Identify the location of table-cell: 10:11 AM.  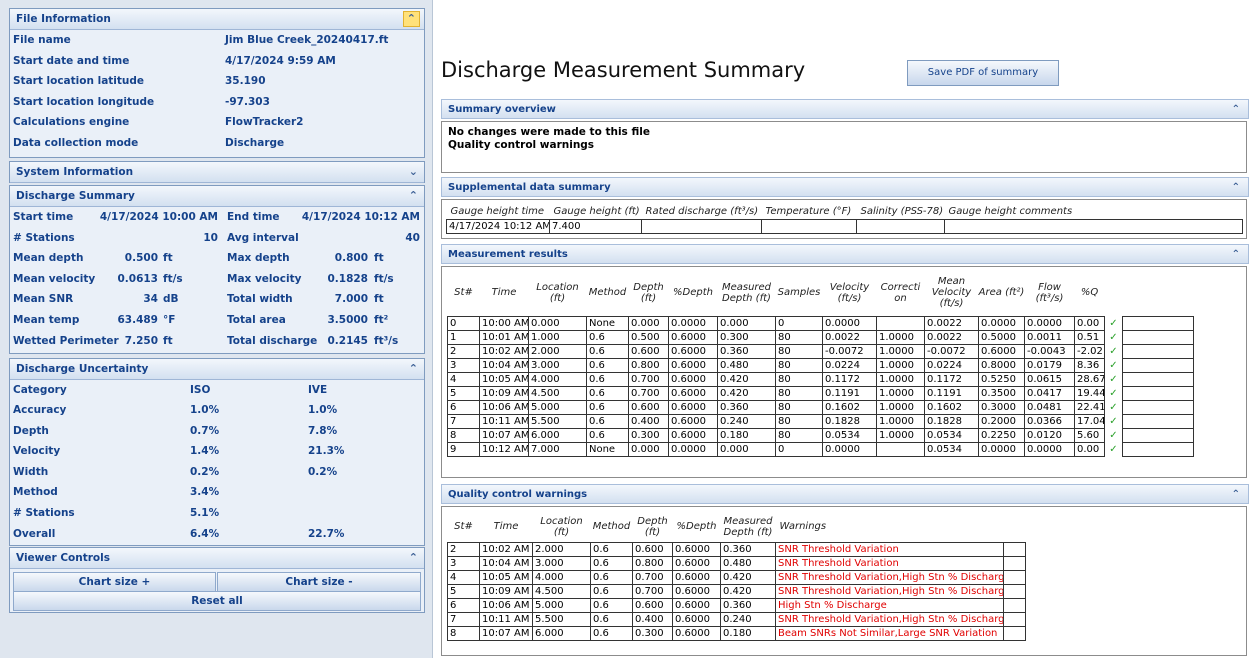
(506, 619).